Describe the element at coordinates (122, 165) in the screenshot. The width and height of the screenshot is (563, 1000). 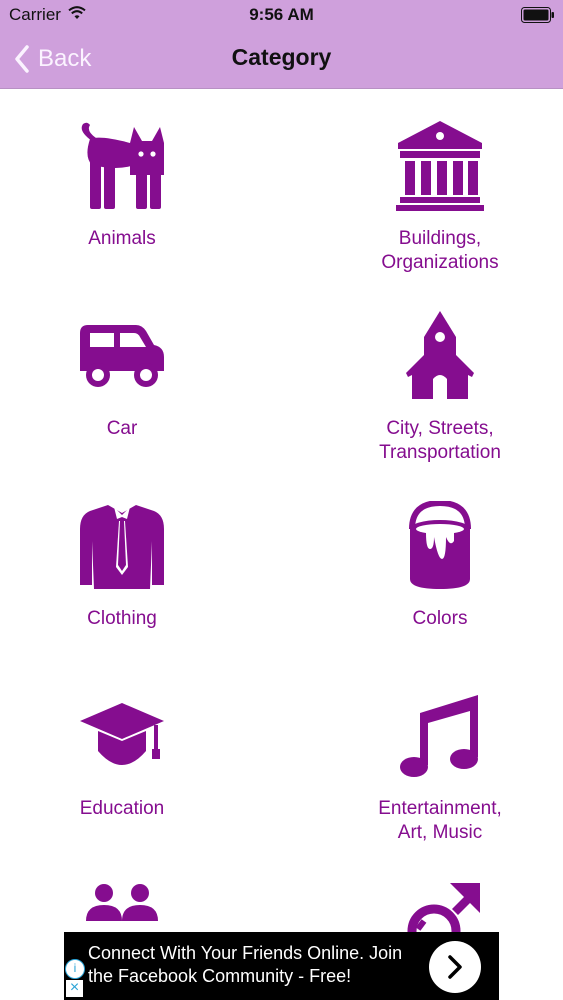
I see `cat-icon` at that location.